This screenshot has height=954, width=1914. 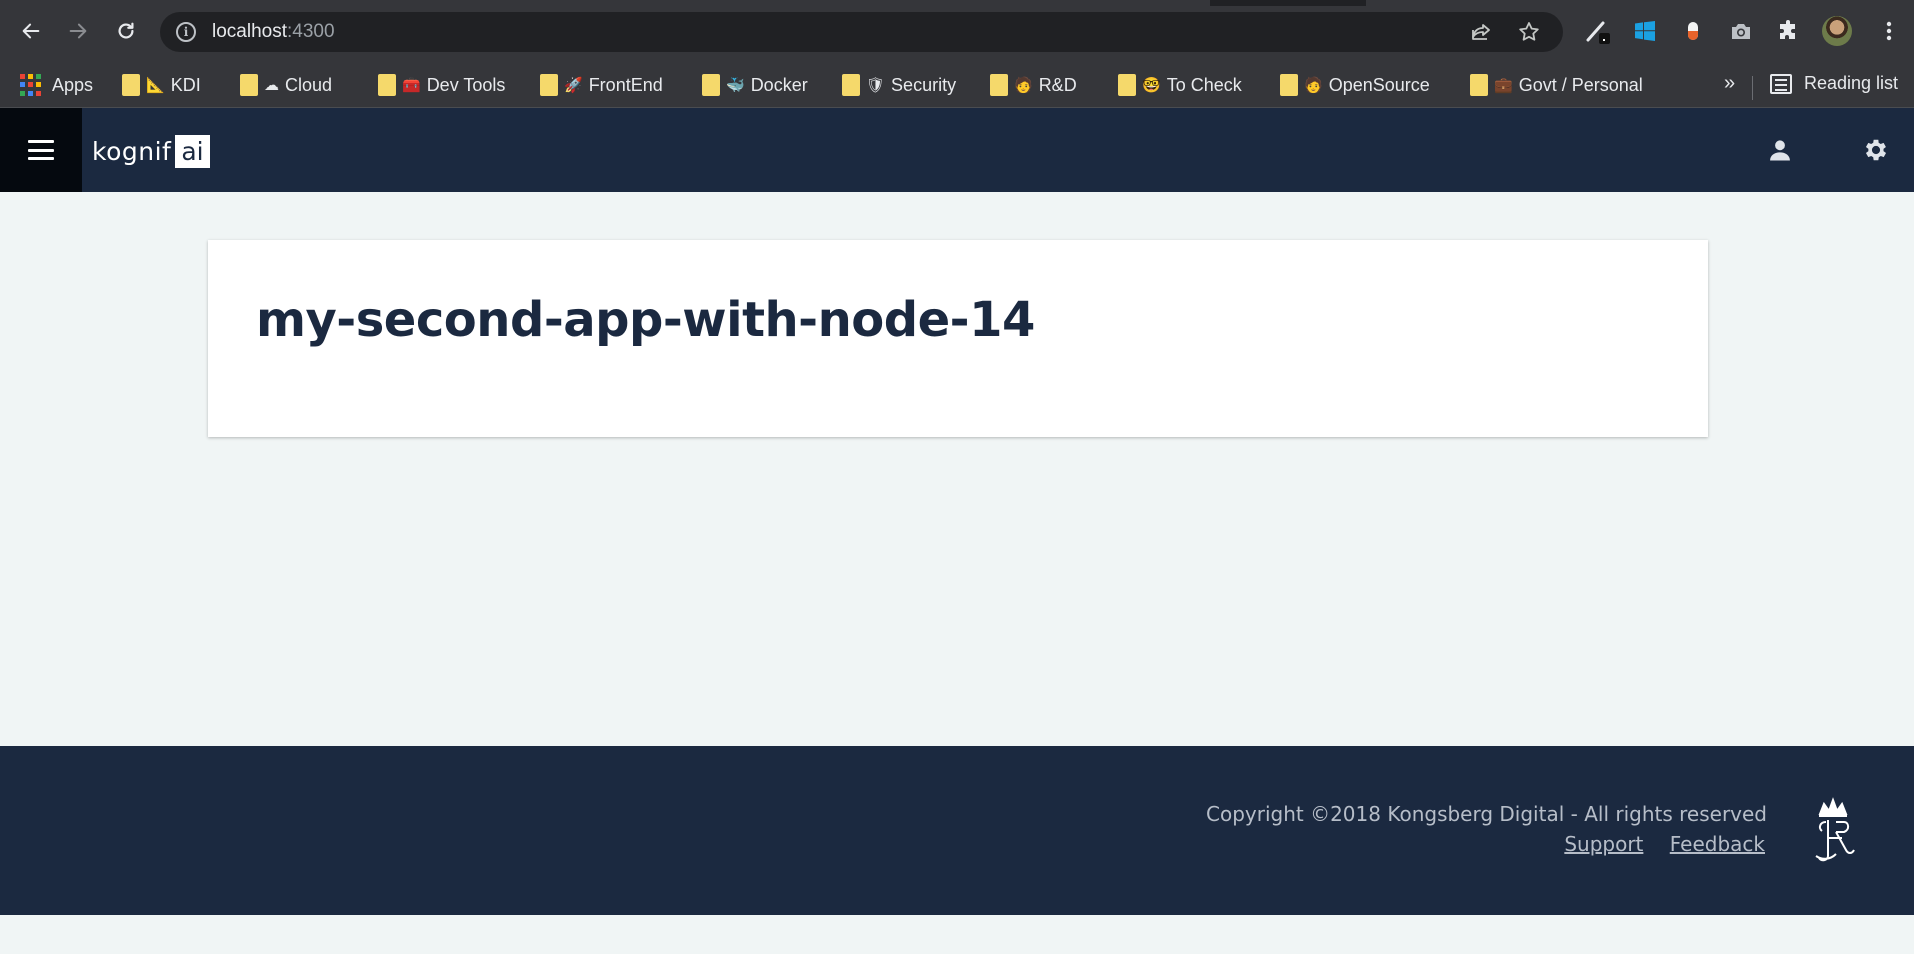 I want to click on url-port: :4300, so click(x=311, y=31).